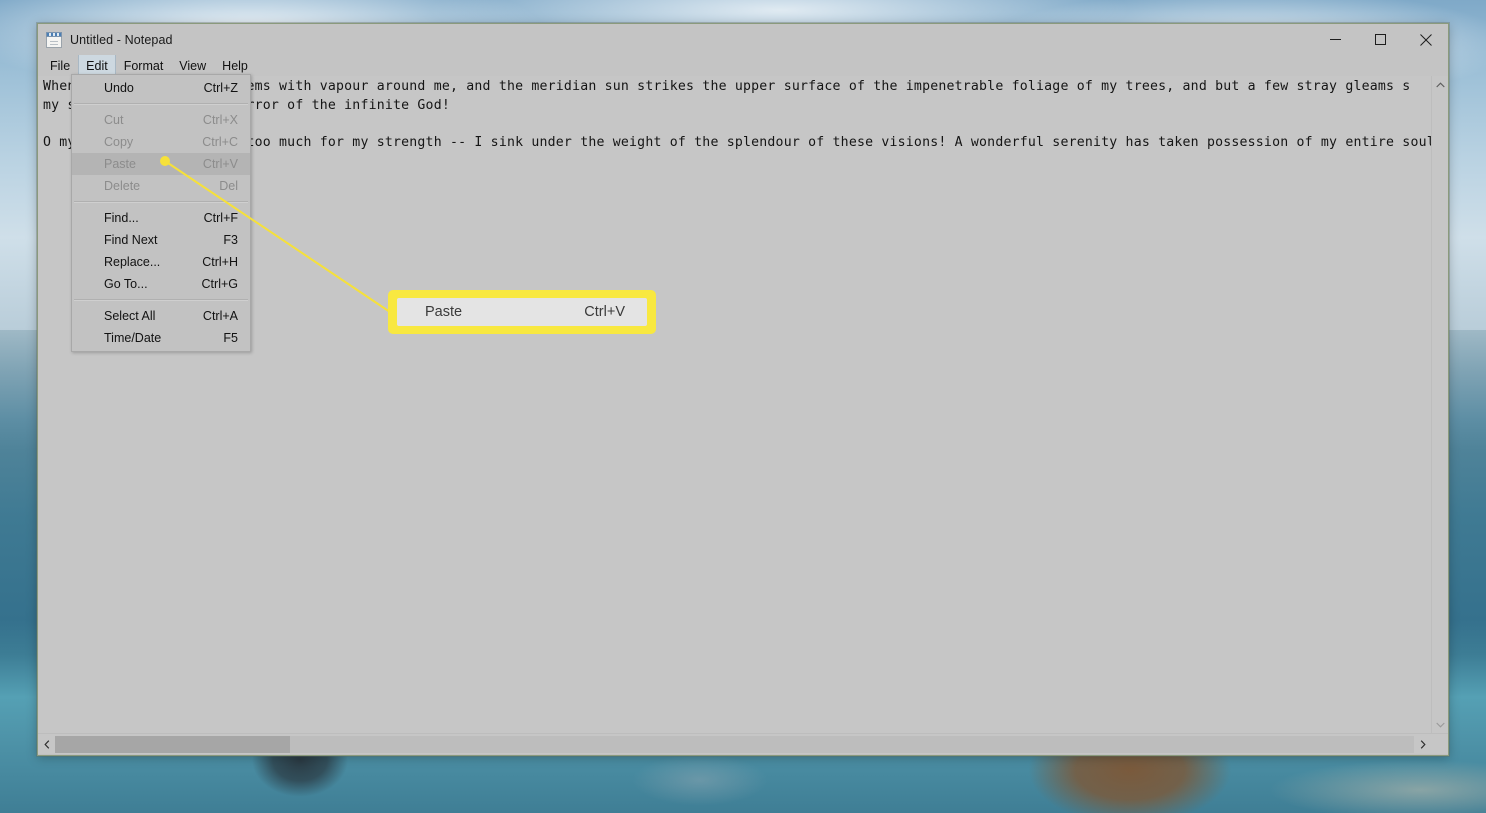 The width and height of the screenshot is (1486, 813). What do you see at coordinates (220, 164) in the screenshot?
I see `menu-item-paste-accel: Ctrl+V` at bounding box center [220, 164].